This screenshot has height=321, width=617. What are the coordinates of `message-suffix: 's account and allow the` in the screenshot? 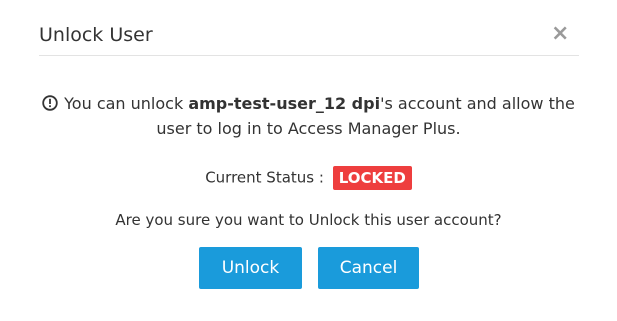 It's located at (477, 103).